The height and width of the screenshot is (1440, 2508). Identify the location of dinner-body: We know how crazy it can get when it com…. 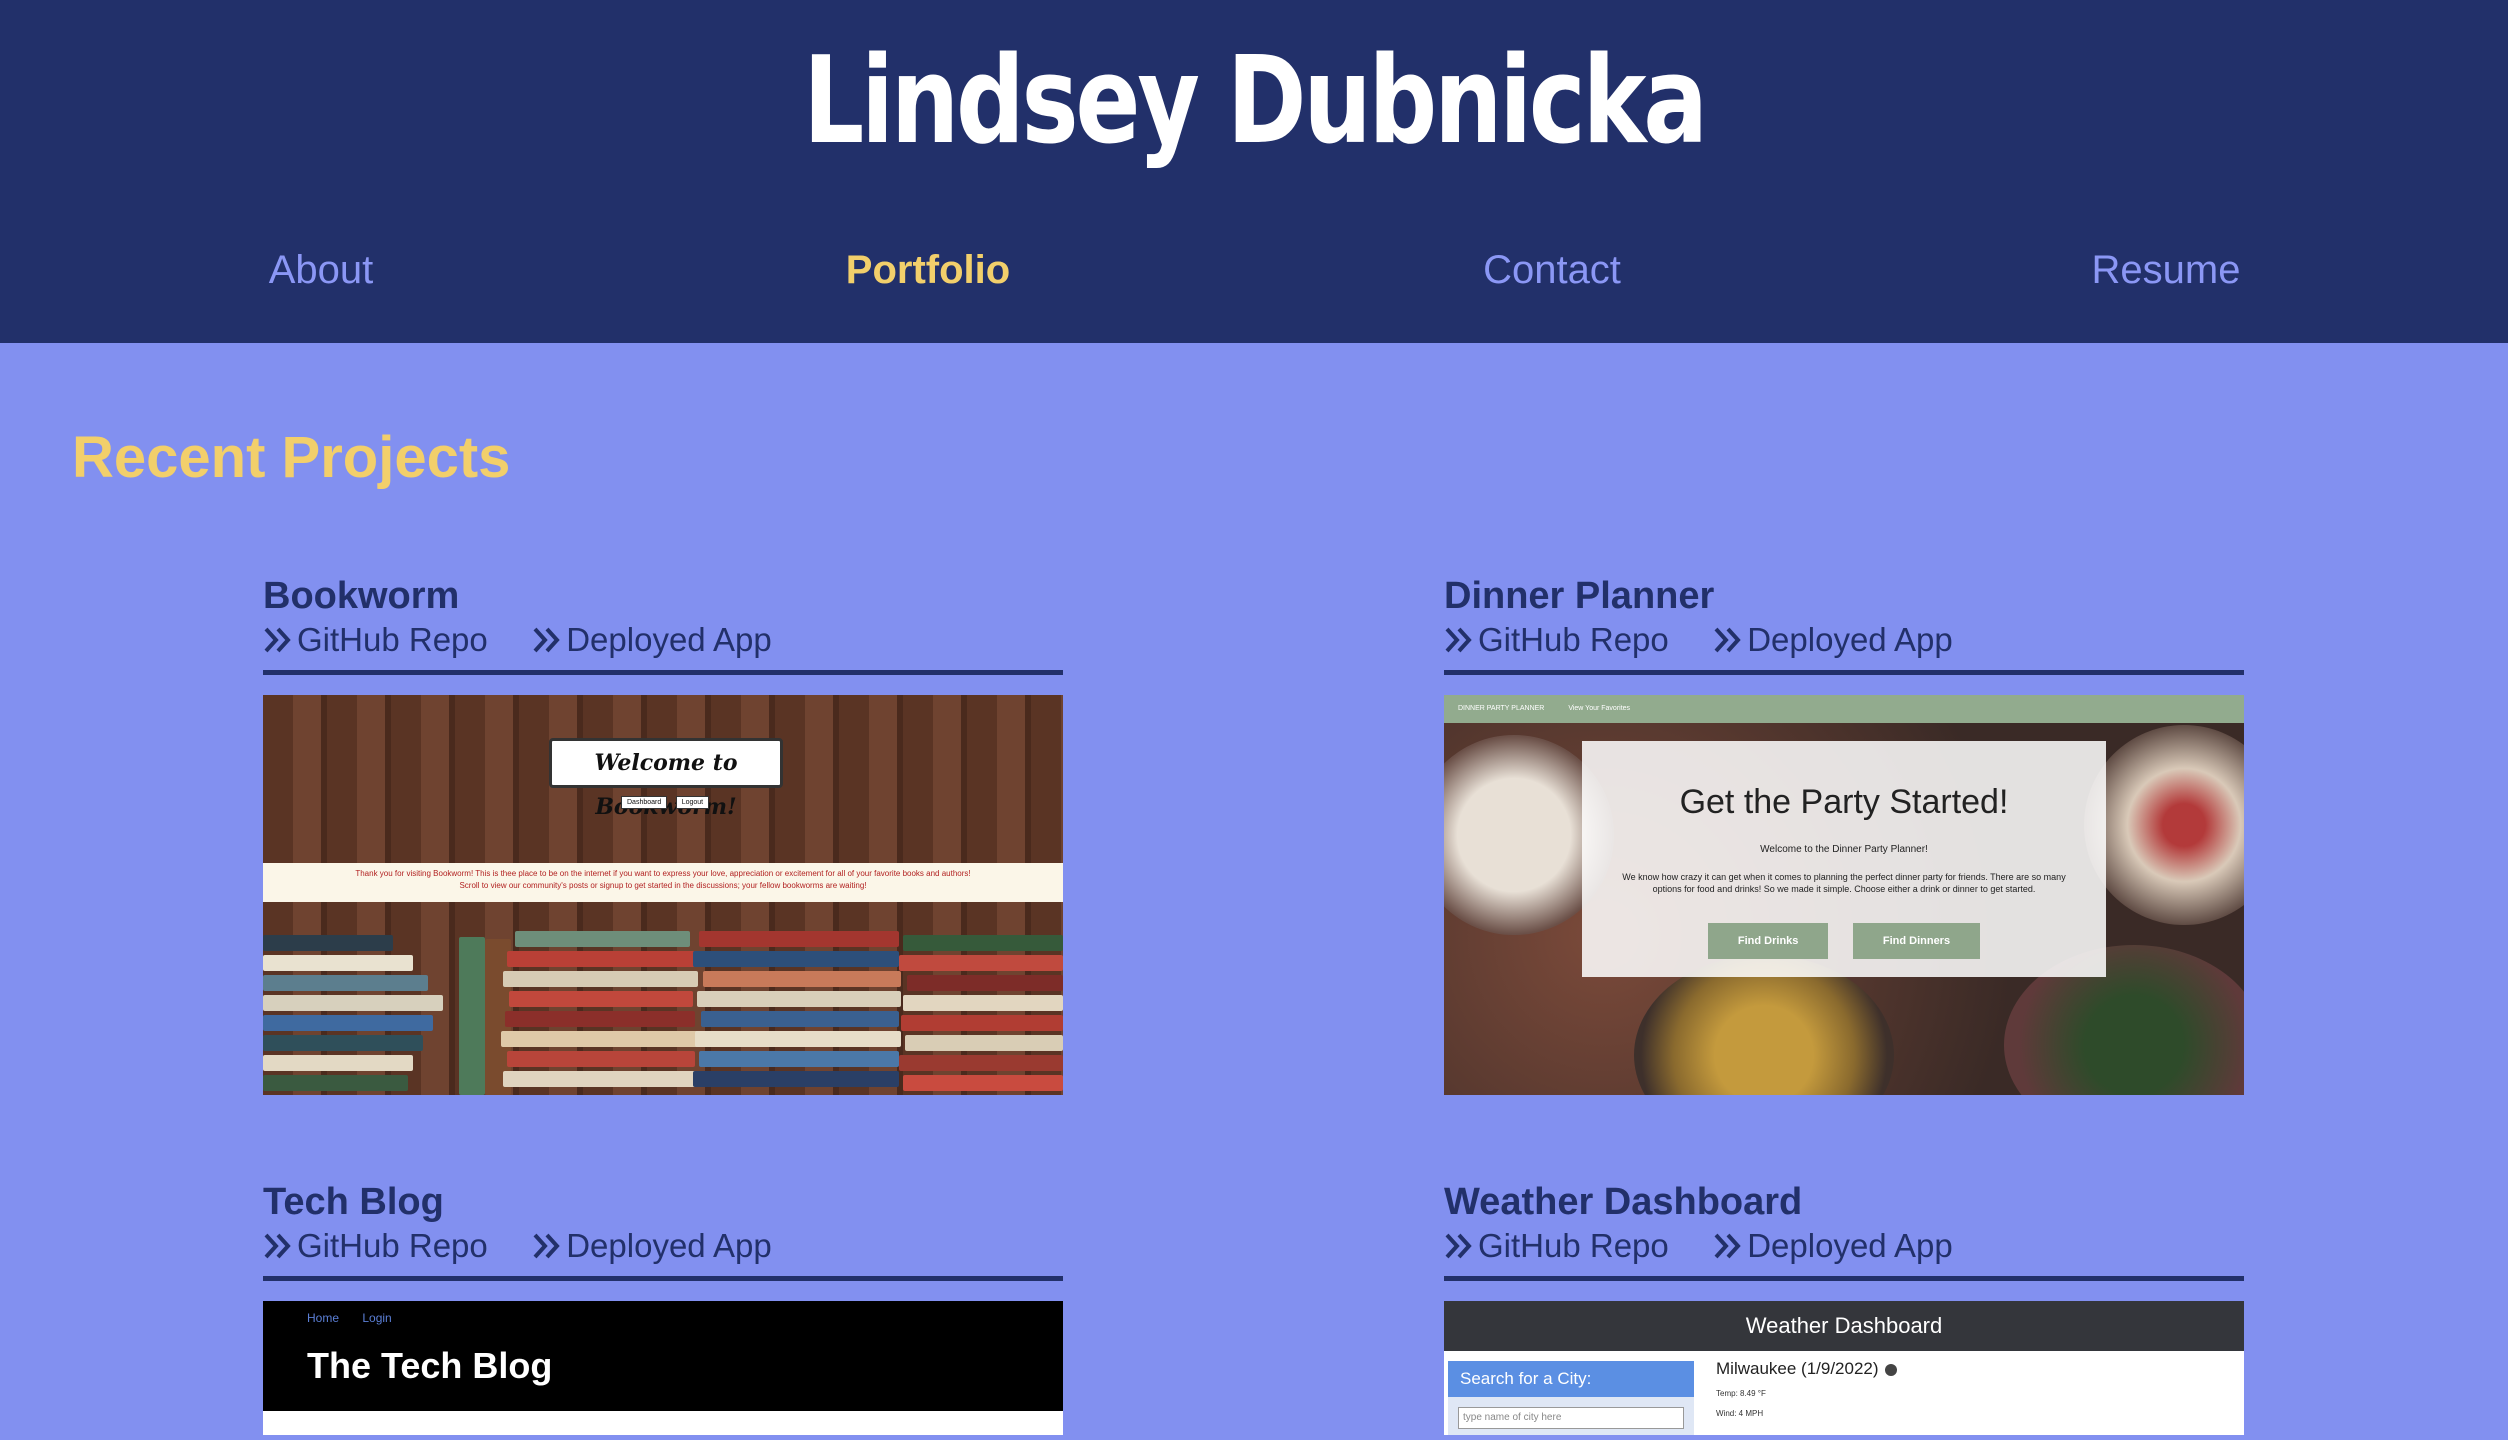
(1844, 883).